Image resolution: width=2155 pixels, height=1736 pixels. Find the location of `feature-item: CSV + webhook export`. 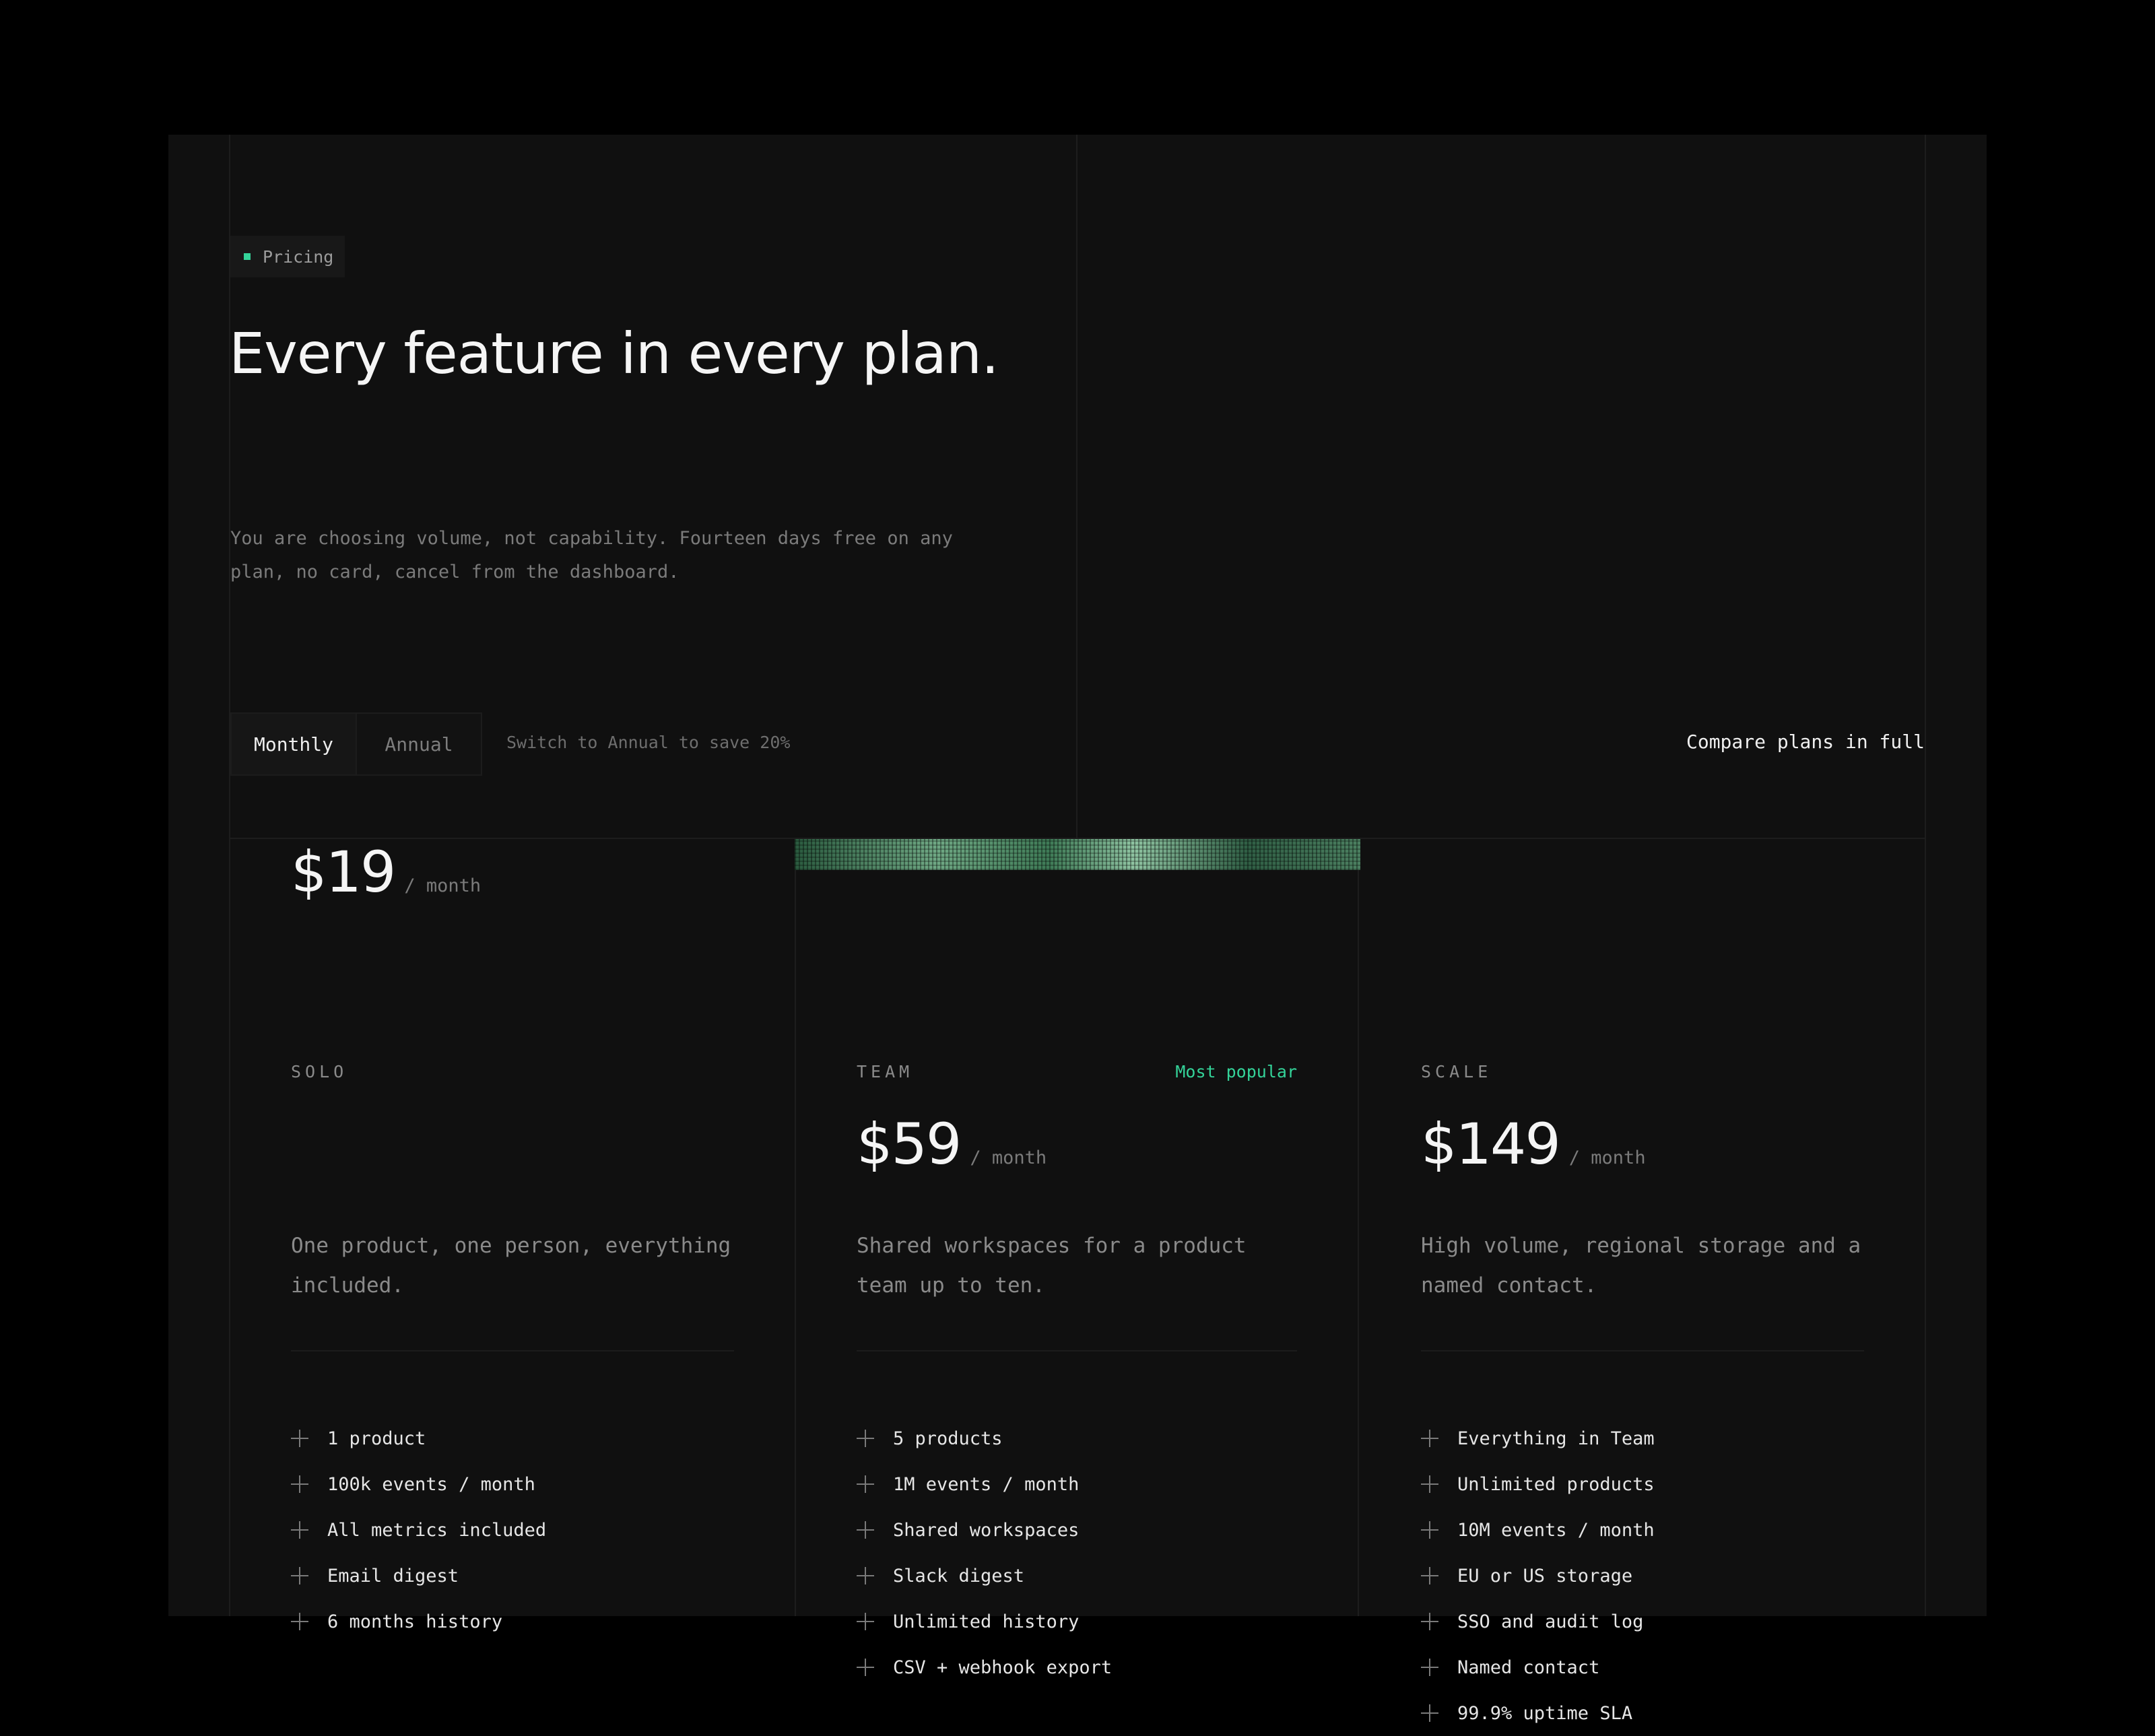

feature-item: CSV + webhook export is located at coordinates (1077, 1667).